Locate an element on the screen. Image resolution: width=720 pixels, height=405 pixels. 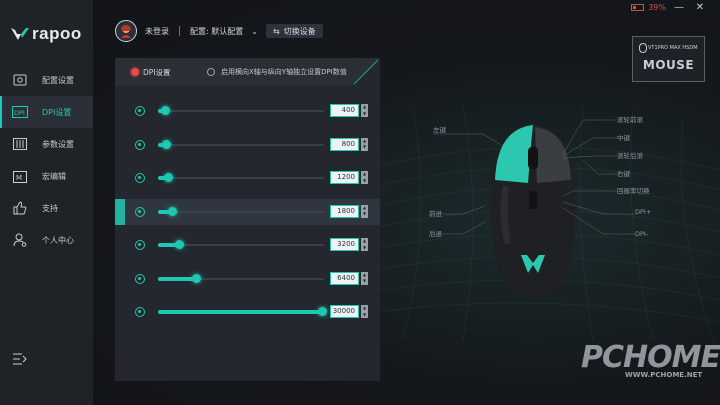
chevron-down-icon: ⌄ is located at coordinates (254, 31).